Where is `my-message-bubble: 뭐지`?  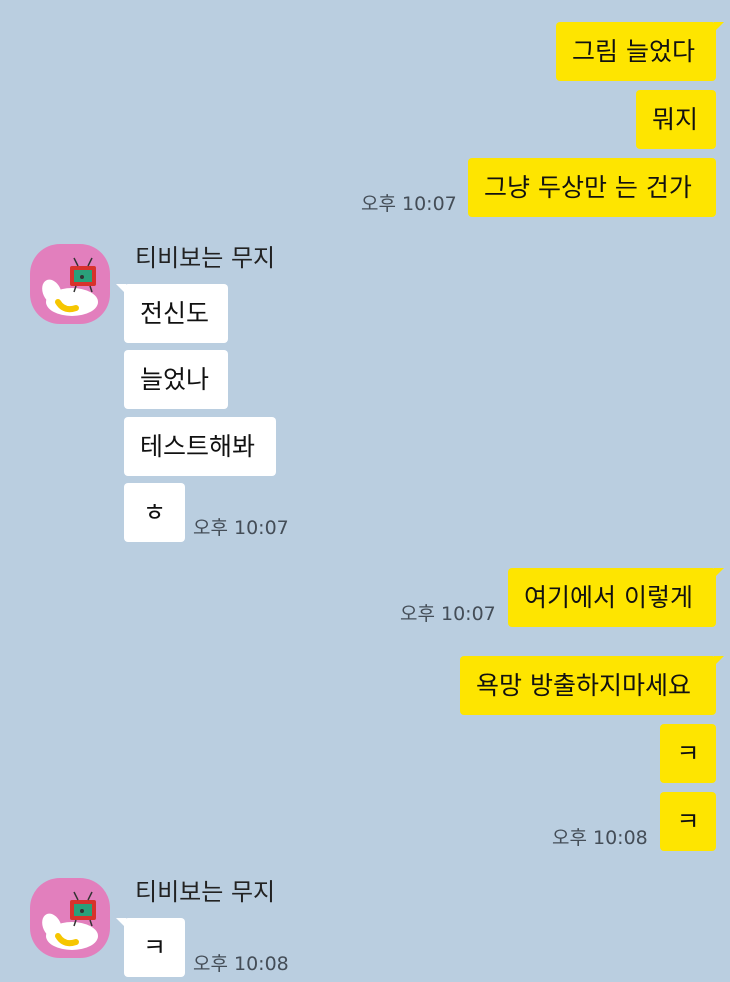
my-message-bubble: 뭐지 is located at coordinates (676, 119).